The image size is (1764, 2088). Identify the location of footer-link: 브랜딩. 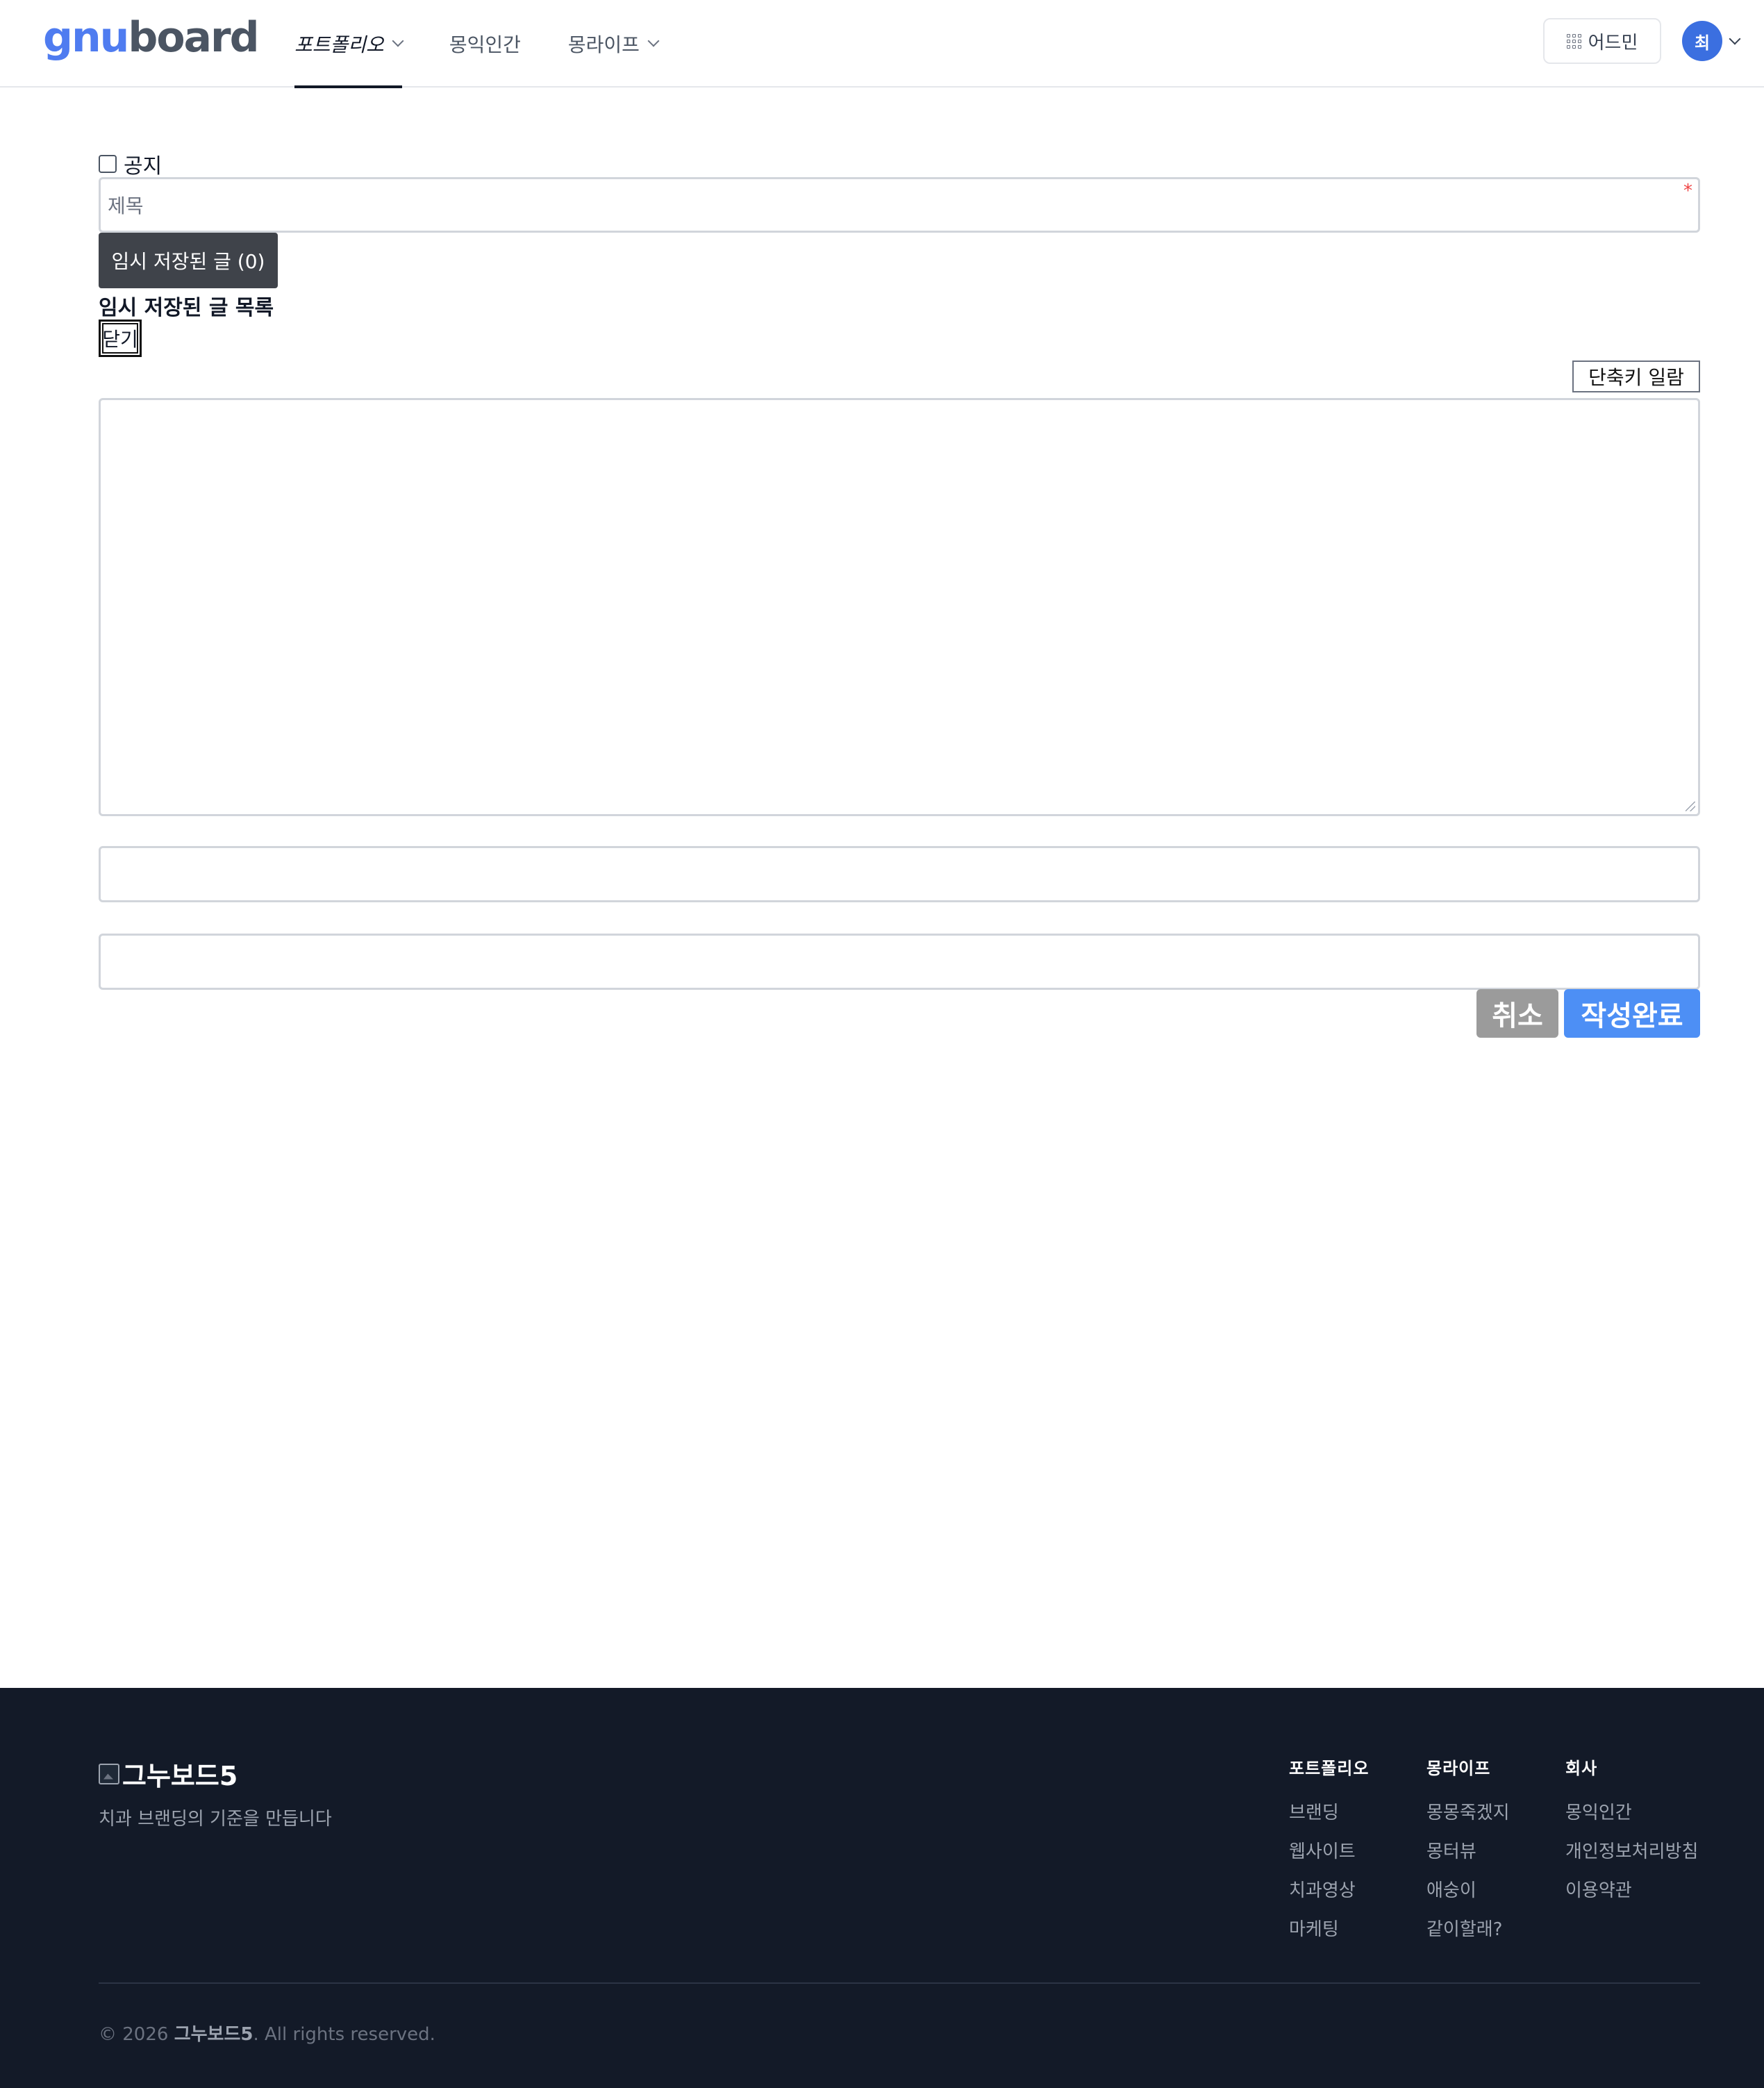
(1329, 1822).